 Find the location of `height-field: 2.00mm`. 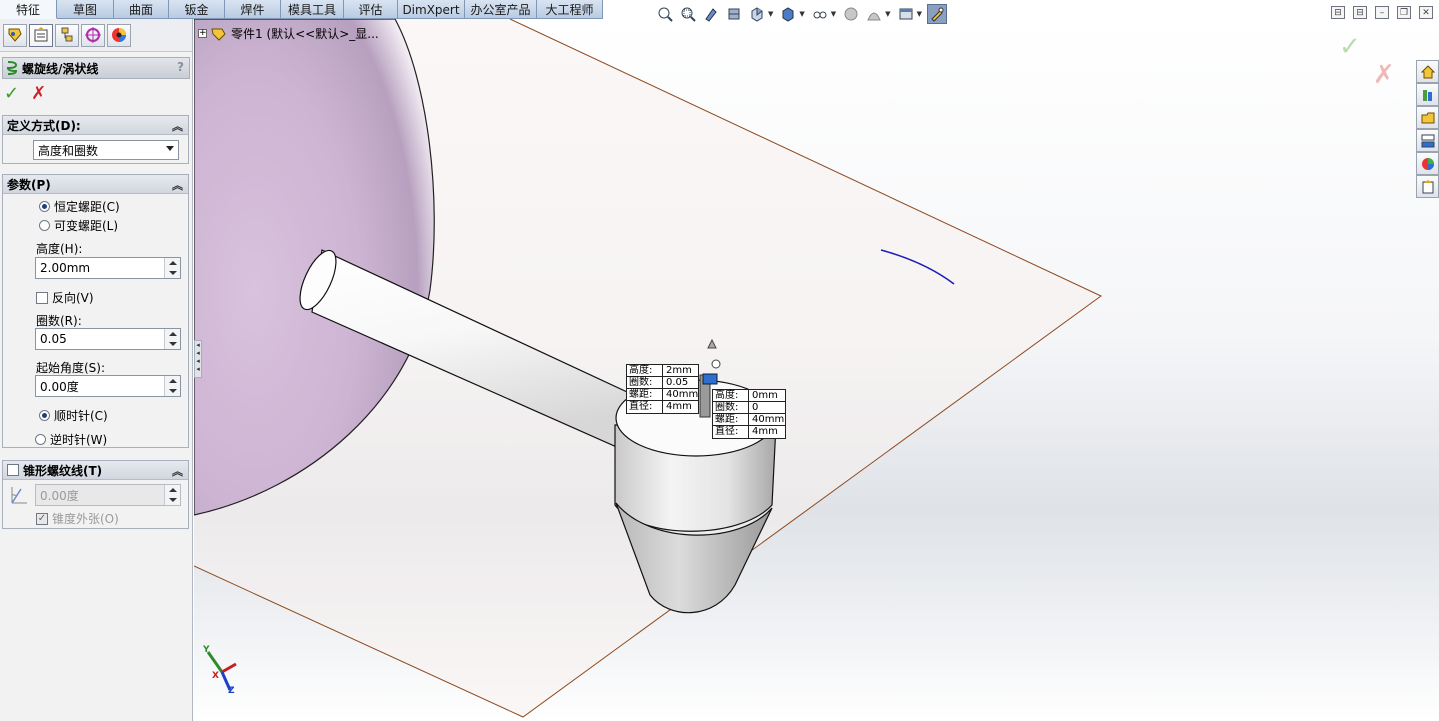

height-field: 2.00mm is located at coordinates (108, 268).